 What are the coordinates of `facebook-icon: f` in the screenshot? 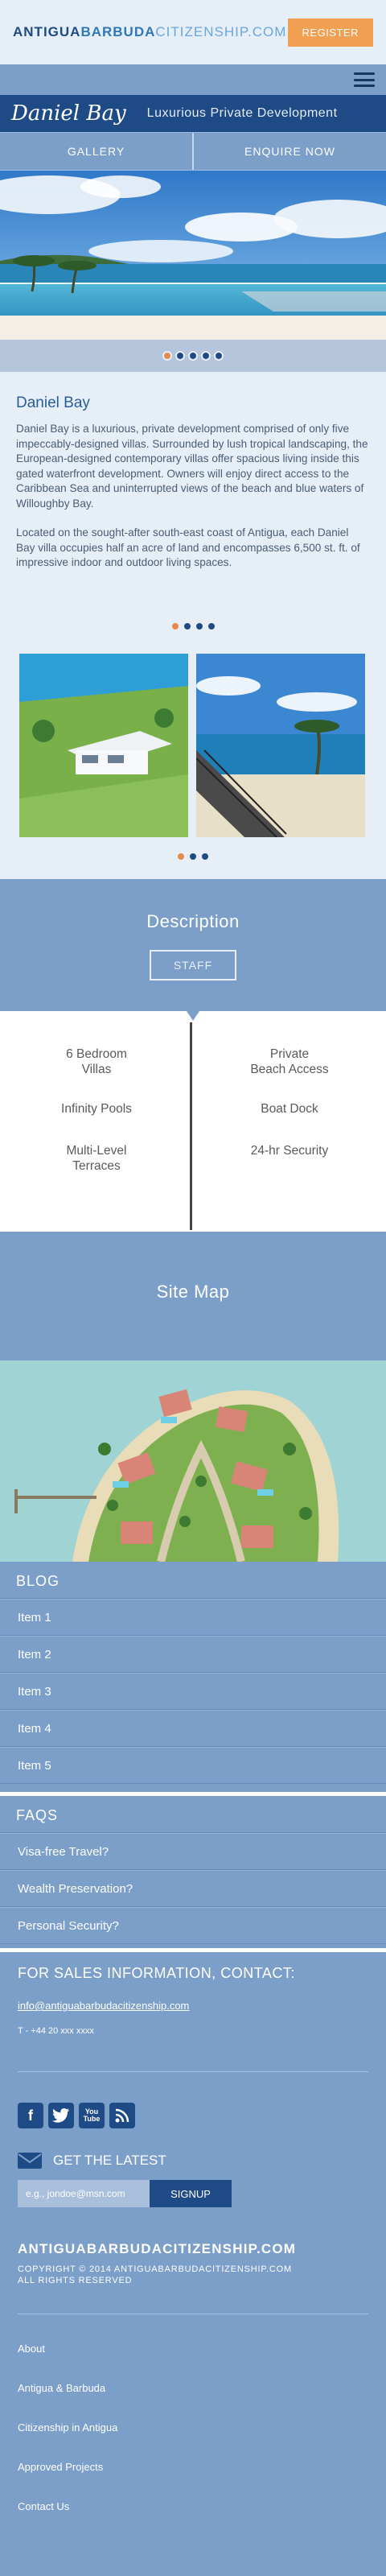 It's located at (30, 2115).